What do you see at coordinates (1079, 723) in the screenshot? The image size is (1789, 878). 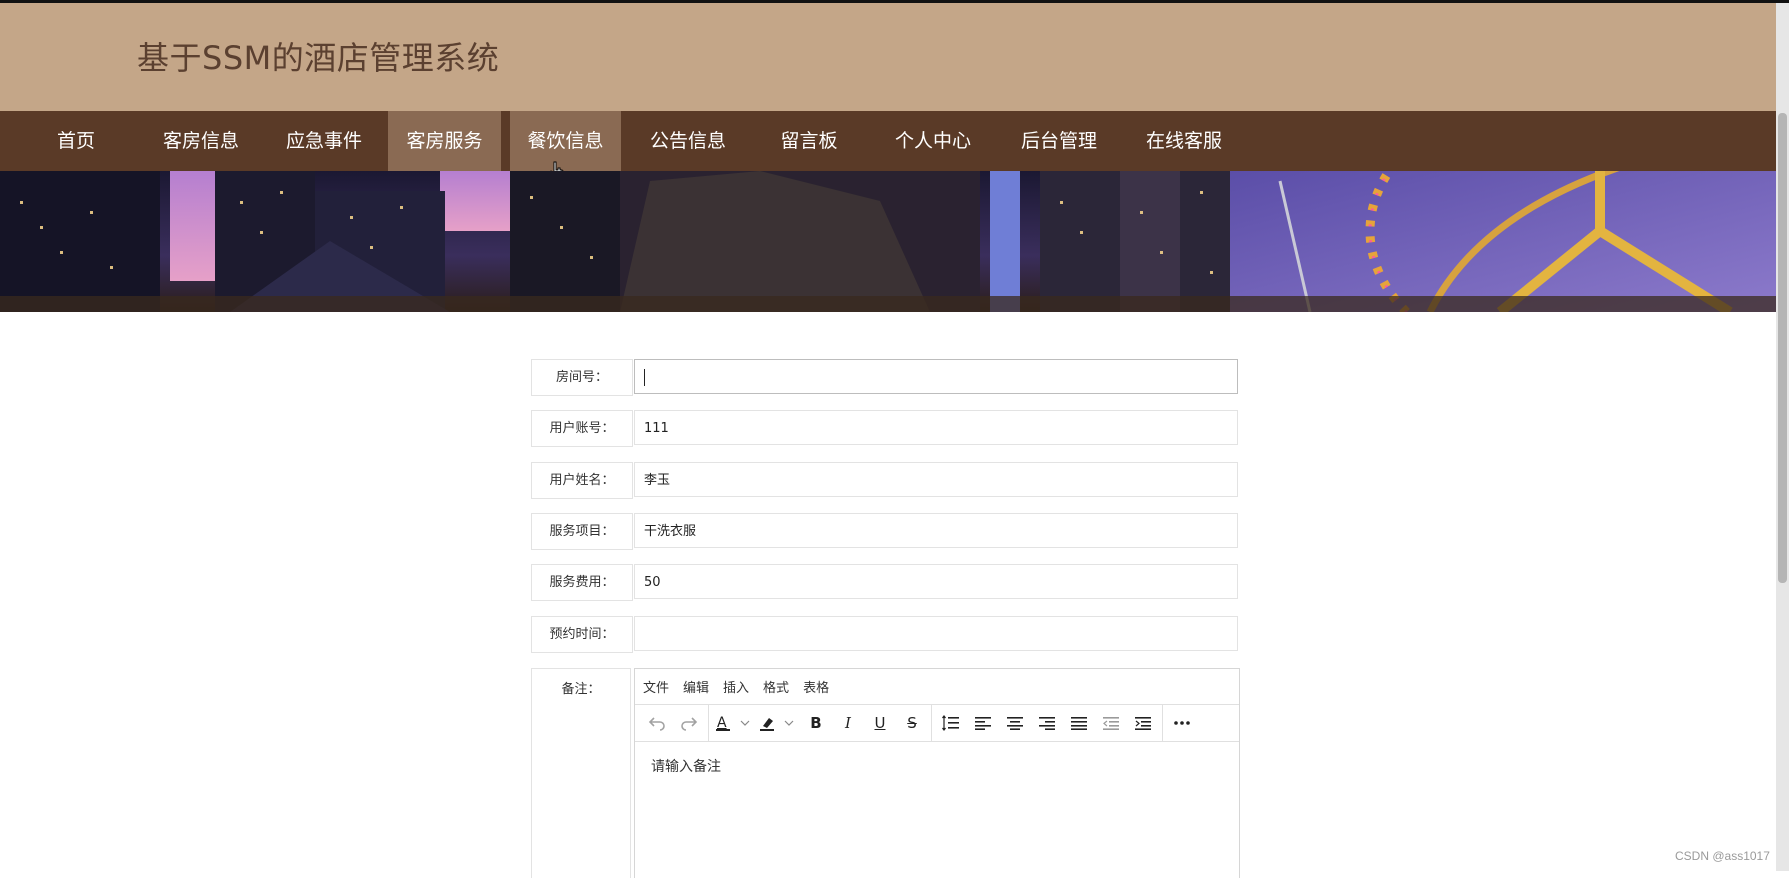 I see `align-justify-icon` at bounding box center [1079, 723].